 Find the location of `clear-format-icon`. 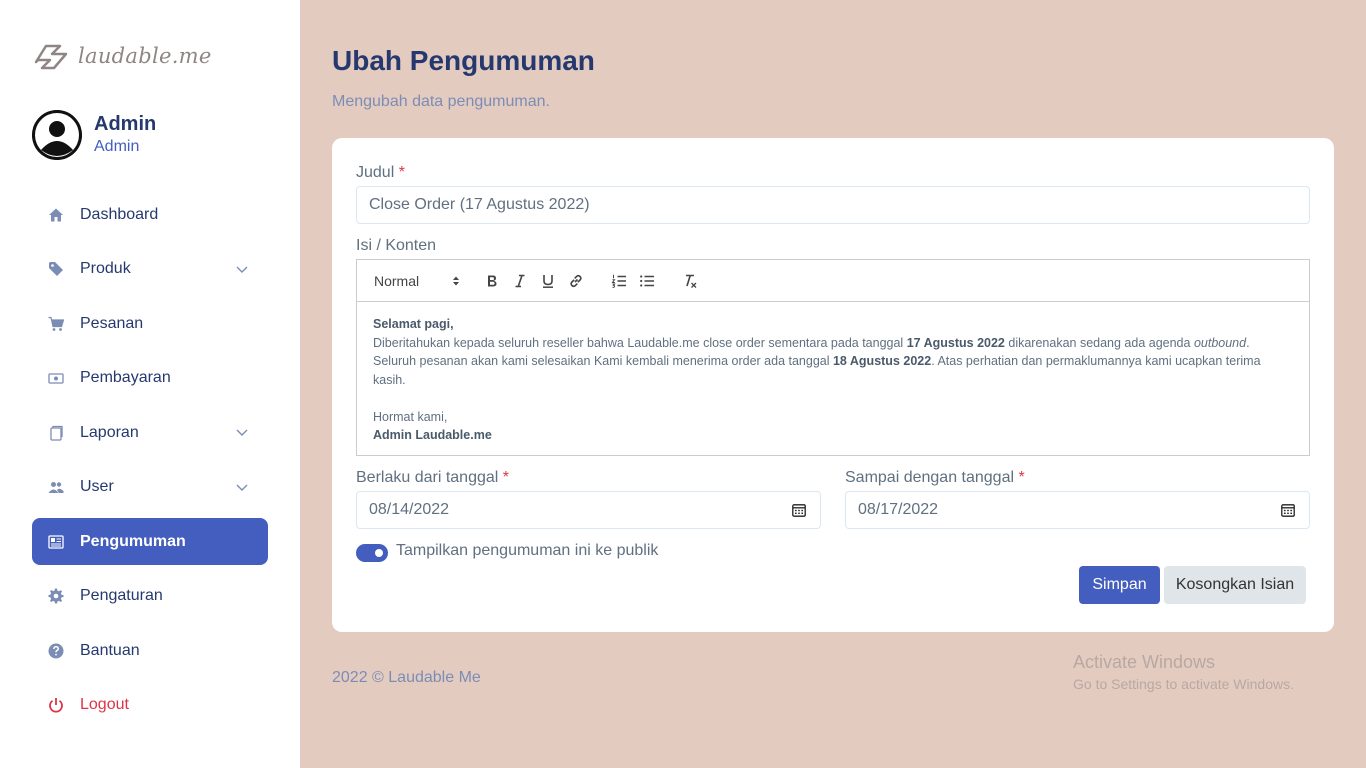

clear-format-icon is located at coordinates (691, 281).